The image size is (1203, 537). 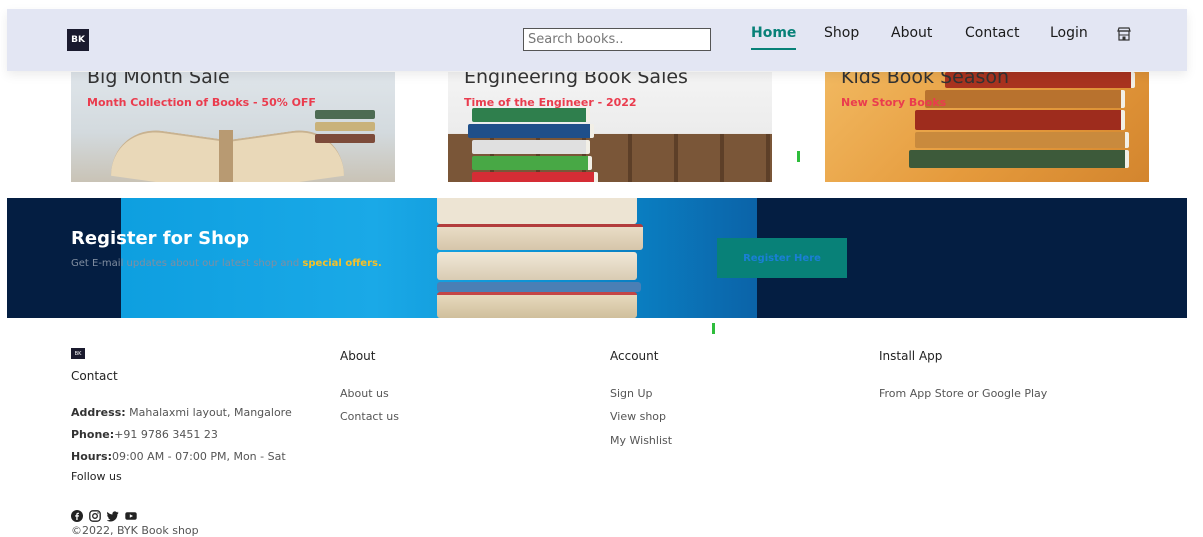 What do you see at coordinates (963, 393) in the screenshot?
I see `footer-app-store-text: From App Store or Google Play` at bounding box center [963, 393].